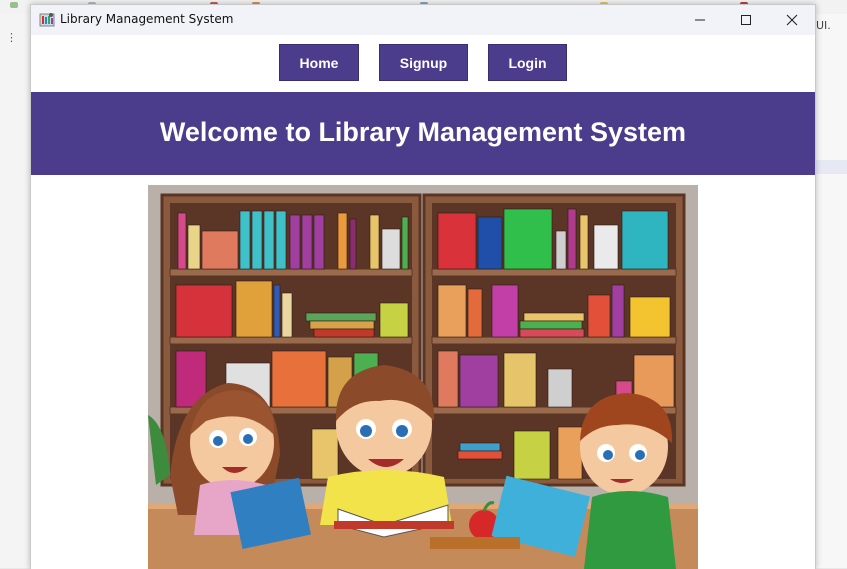  I want to click on maximize-icon, so click(746, 20).